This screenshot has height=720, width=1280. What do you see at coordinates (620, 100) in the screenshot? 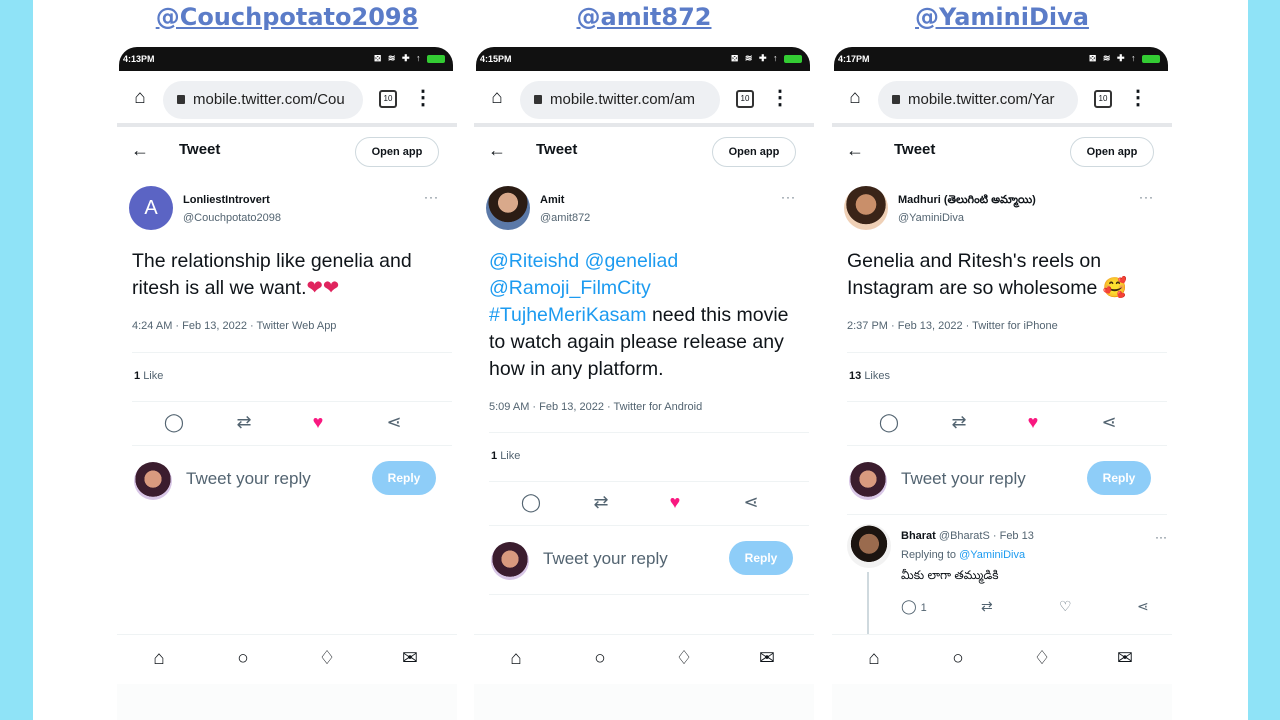
I see `url-field: mobile.twitter.com/am` at bounding box center [620, 100].